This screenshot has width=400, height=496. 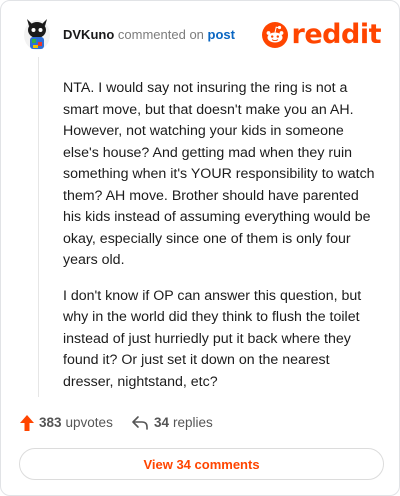 I want to click on reddit-snoo-icon, so click(x=274, y=35).